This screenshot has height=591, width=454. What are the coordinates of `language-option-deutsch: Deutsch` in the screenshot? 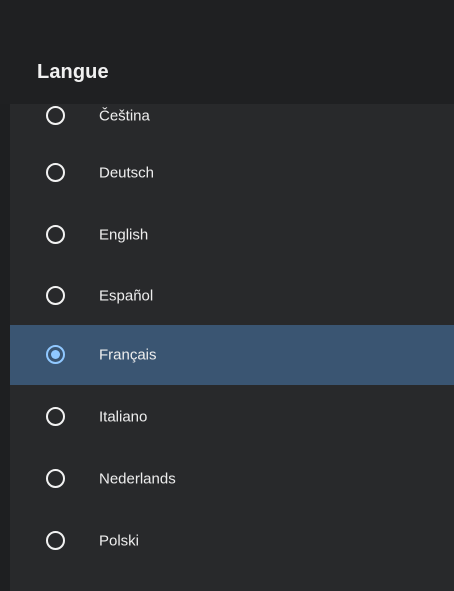 It's located at (232, 173).